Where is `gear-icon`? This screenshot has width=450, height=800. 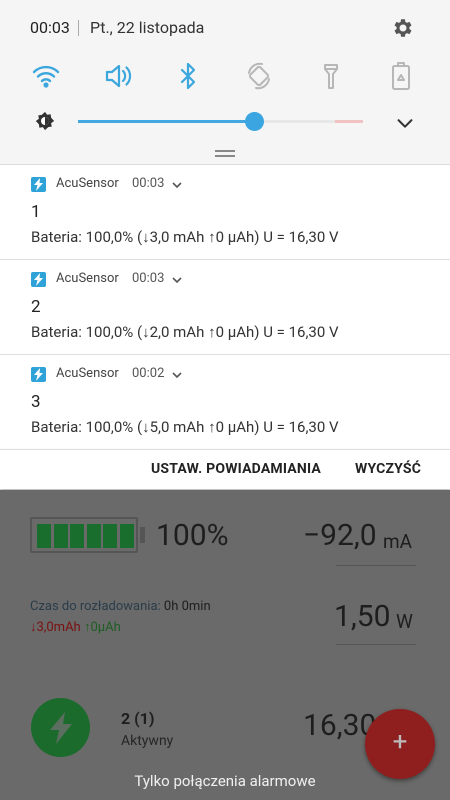 gear-icon is located at coordinates (402, 28).